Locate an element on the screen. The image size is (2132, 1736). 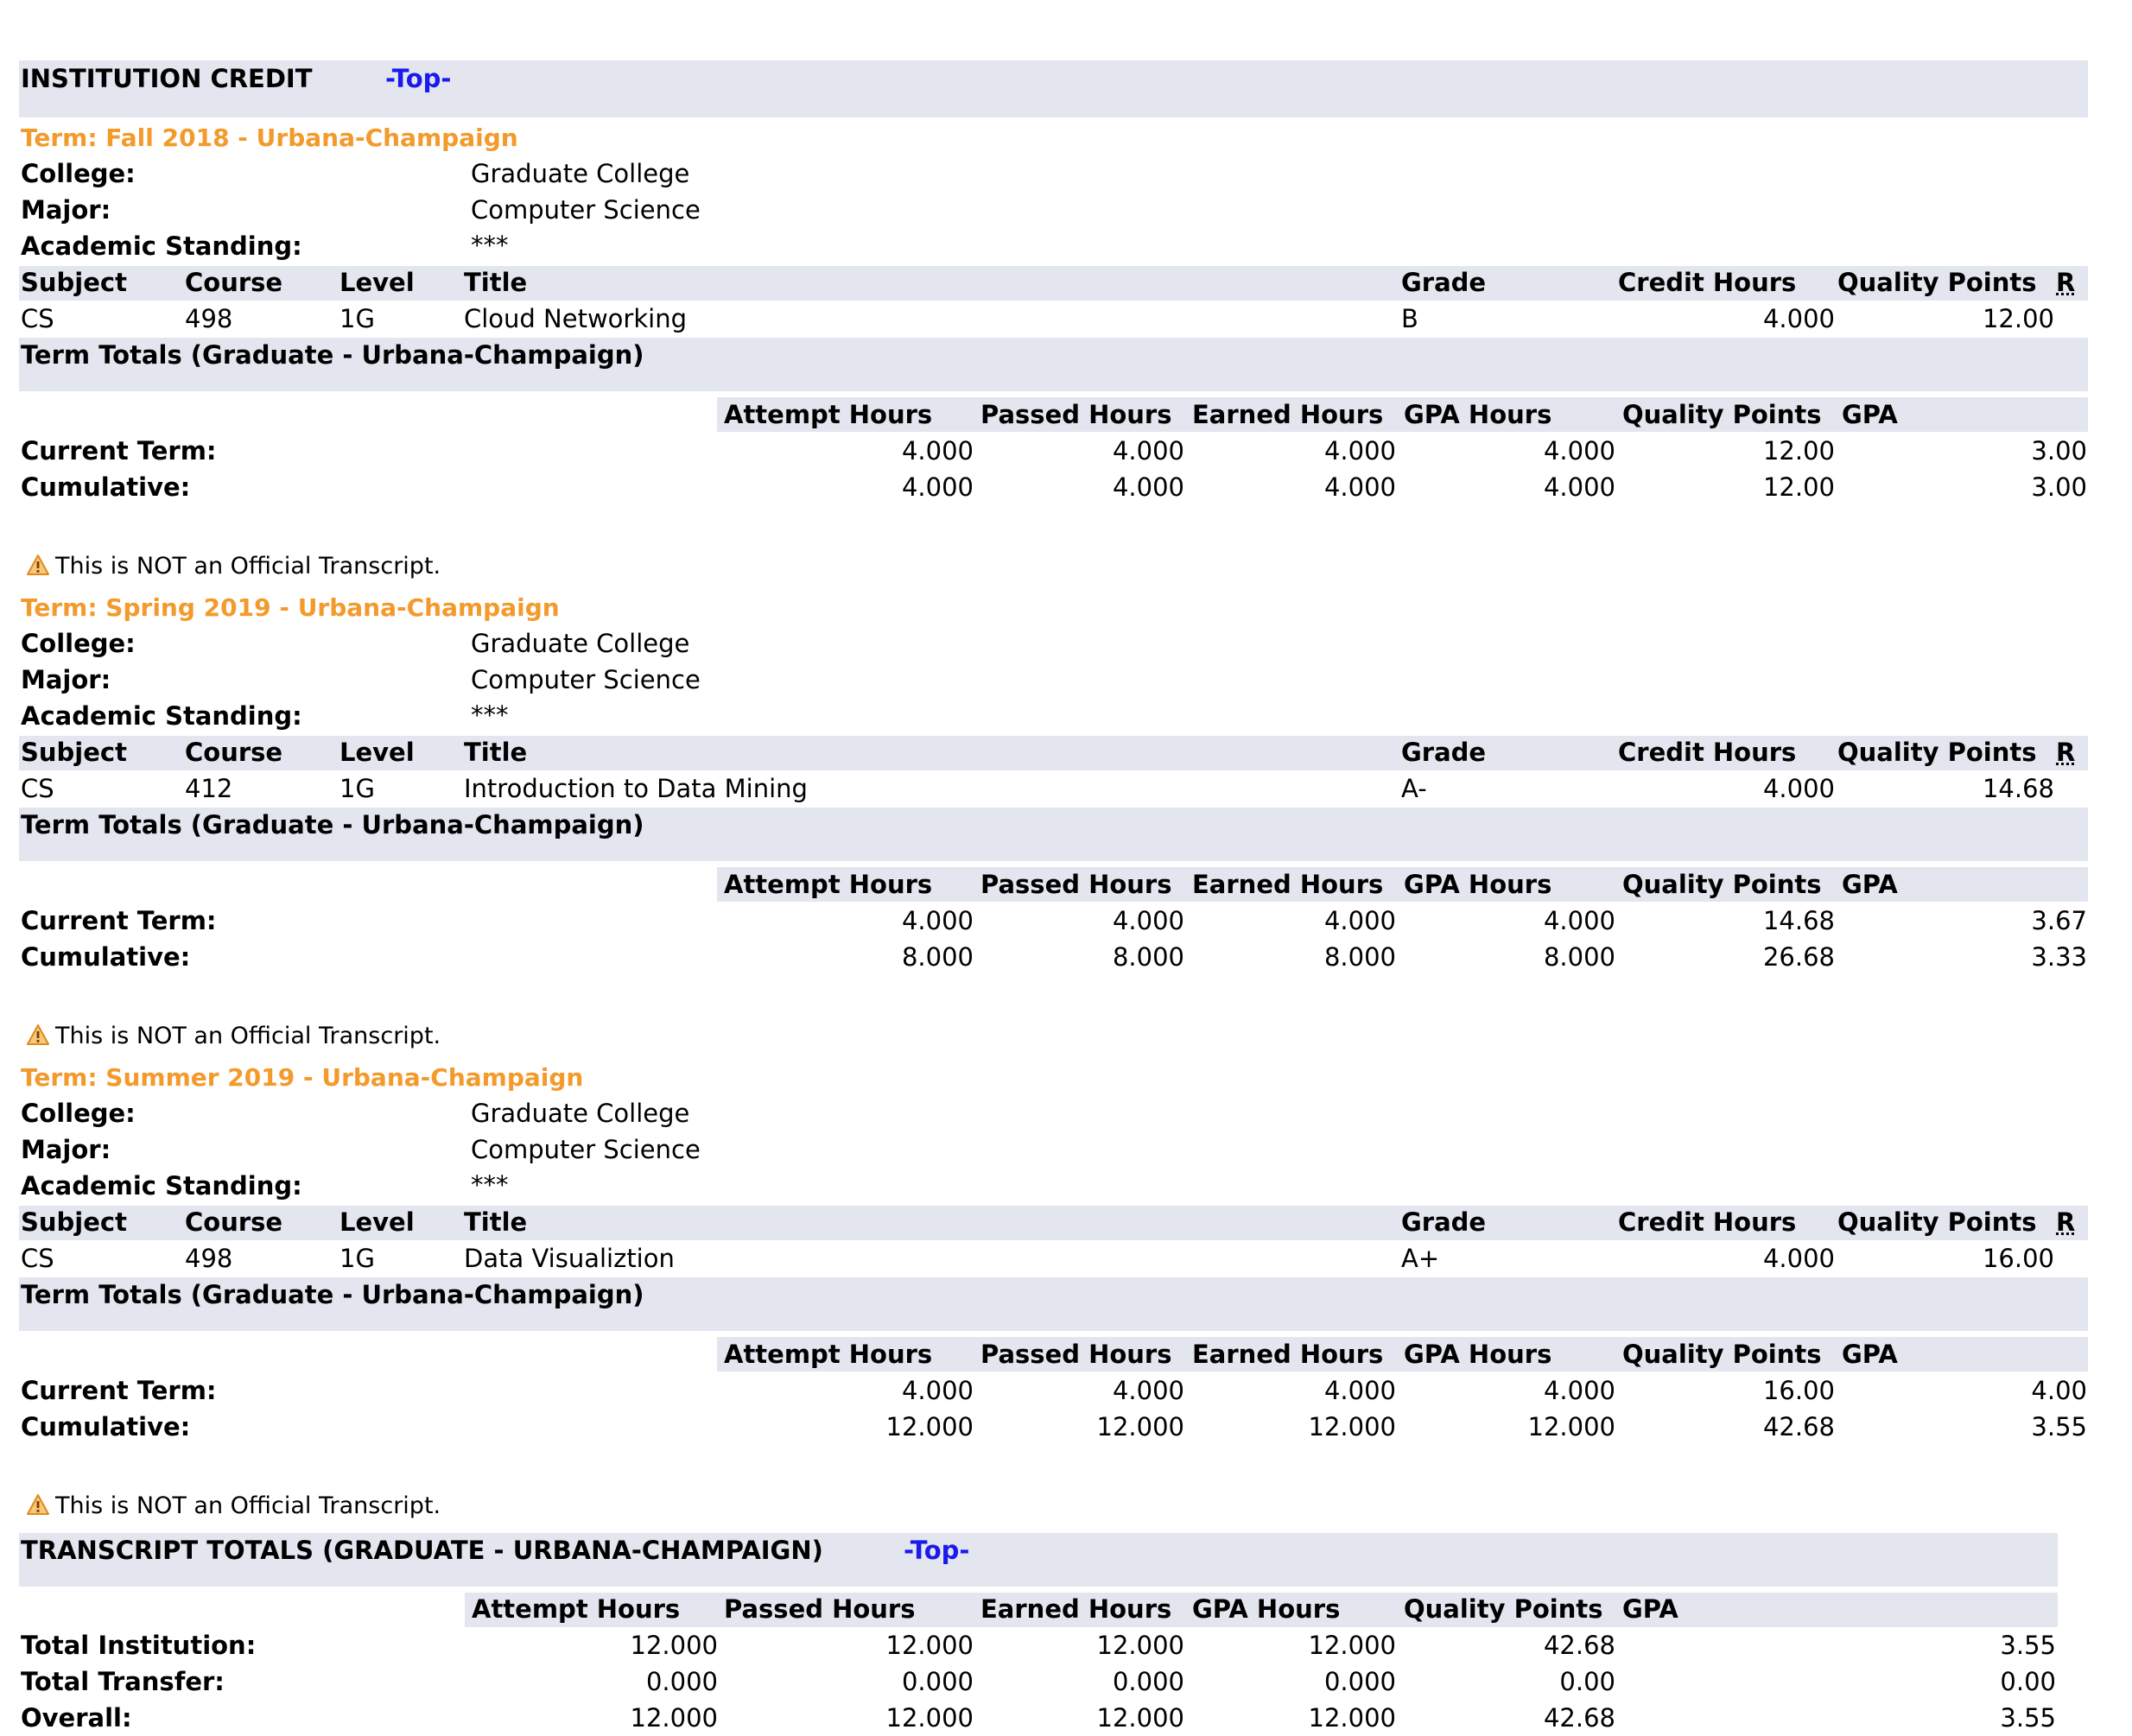
totals-header-attempt-hours: Attempt Hours is located at coordinates (828, 414).